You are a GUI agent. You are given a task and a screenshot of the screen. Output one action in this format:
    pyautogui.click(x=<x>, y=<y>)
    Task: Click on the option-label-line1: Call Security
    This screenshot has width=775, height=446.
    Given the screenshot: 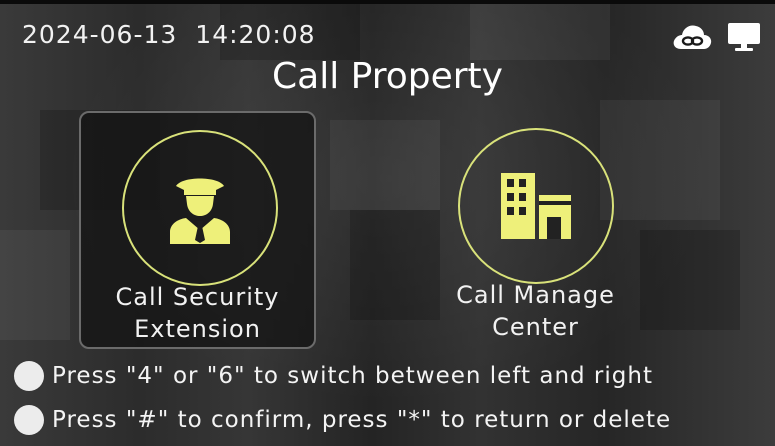 What is the action you would take?
    pyautogui.click(x=197, y=297)
    